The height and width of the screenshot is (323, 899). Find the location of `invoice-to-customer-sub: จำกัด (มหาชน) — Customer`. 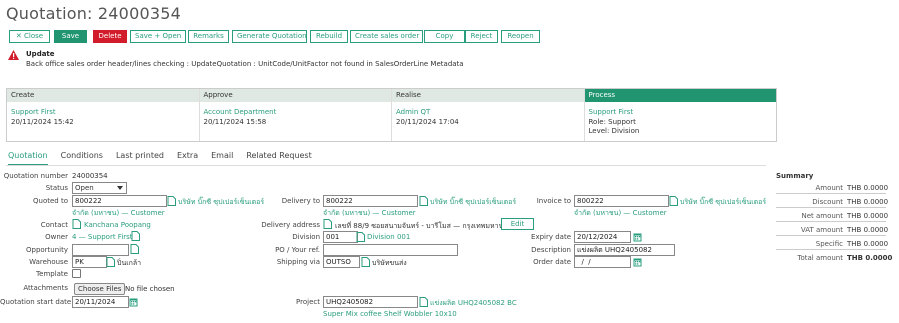

invoice-to-customer-sub: จำกัด (มหาชน) — Customer is located at coordinates (620, 213).